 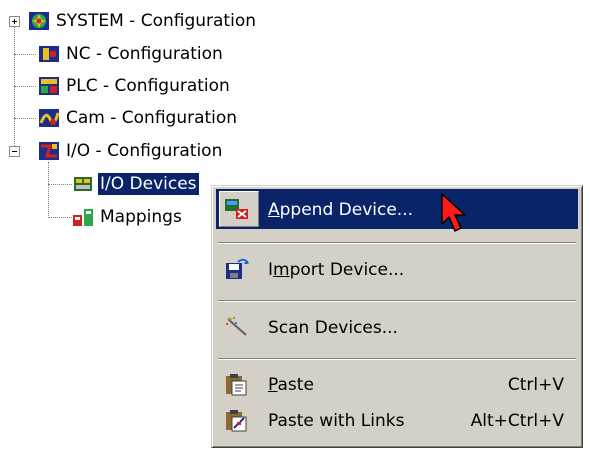 I want to click on tree-node-io: I/O - Configuration, so click(x=131, y=151).